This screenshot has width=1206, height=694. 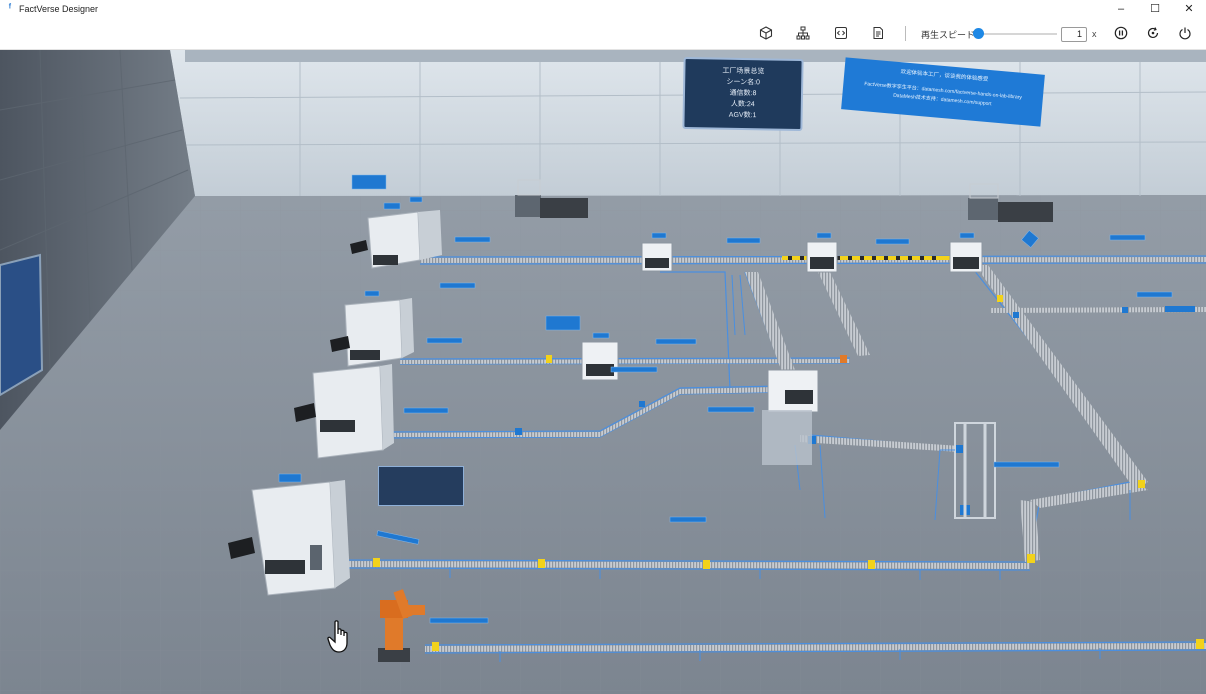 I want to click on playback-speed-input: 1, so click(x=1074, y=34).